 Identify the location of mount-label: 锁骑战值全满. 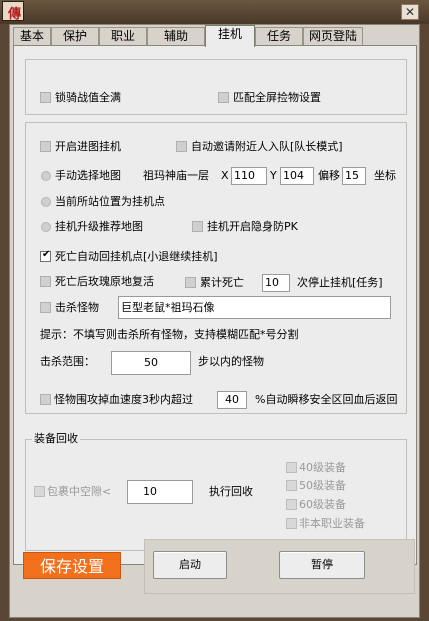
(88, 97).